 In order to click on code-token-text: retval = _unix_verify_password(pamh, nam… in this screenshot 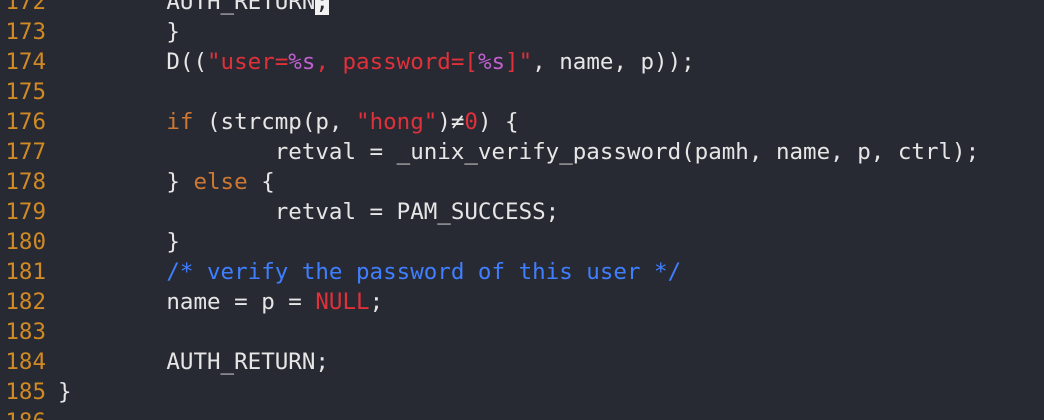, I will do `click(519, 152)`.